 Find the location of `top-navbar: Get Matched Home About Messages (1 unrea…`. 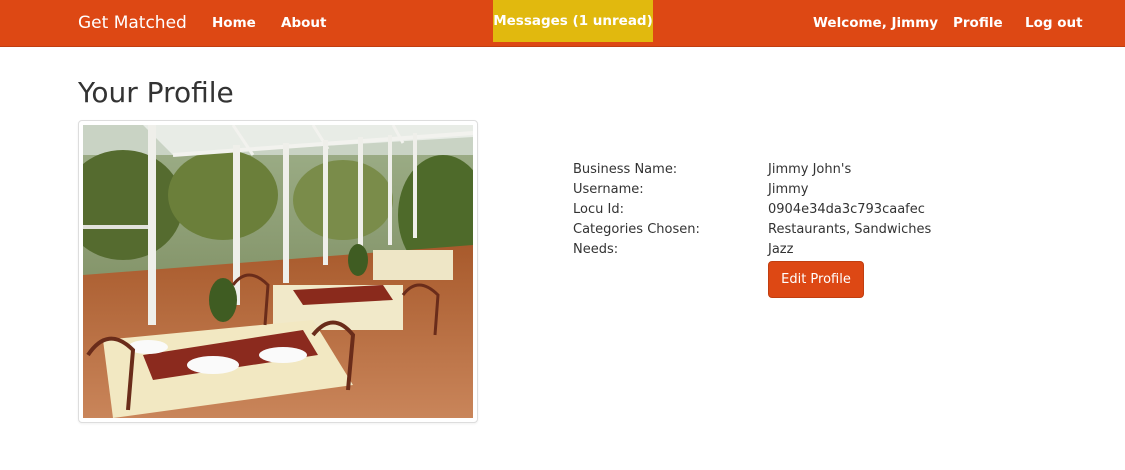

top-navbar: Get Matched Home About Messages (1 unrea… is located at coordinates (562, 23).